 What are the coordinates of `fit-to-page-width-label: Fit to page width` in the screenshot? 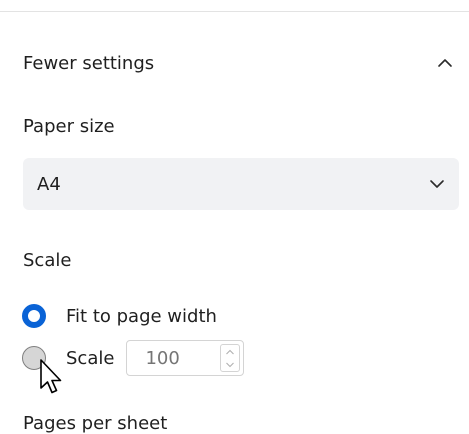 It's located at (141, 316).